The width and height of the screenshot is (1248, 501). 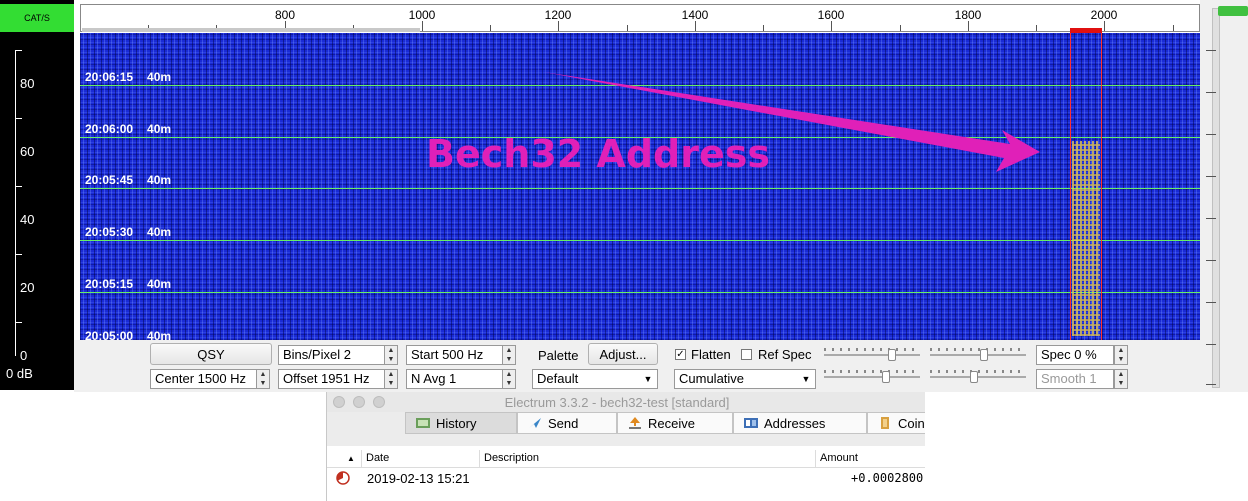 I want to click on spec-percent-spinner: ▲ ▼, so click(x=1121, y=355).